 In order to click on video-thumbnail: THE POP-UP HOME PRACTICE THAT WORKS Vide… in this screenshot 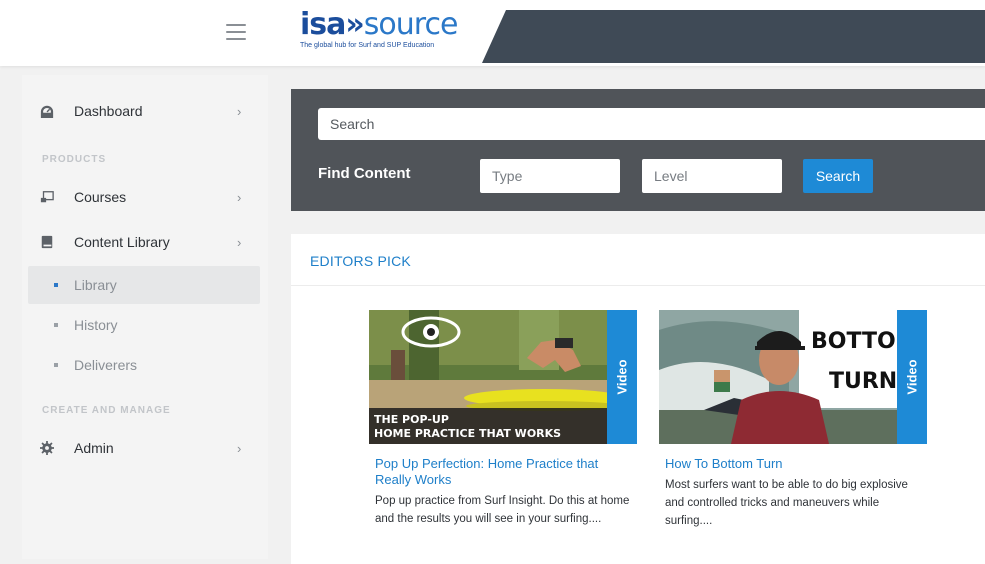, I will do `click(503, 377)`.